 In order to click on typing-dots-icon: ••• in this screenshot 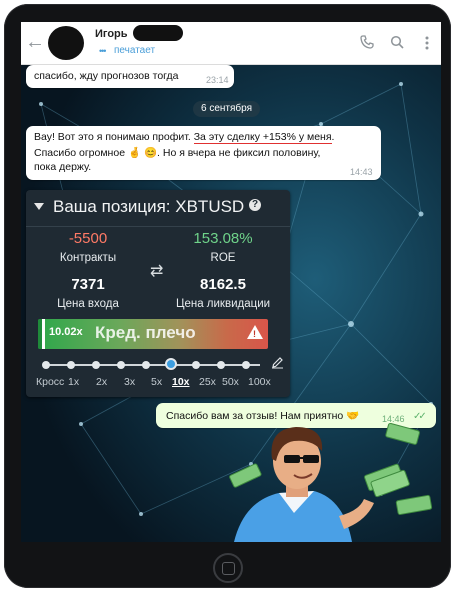, I will do `click(103, 51)`.